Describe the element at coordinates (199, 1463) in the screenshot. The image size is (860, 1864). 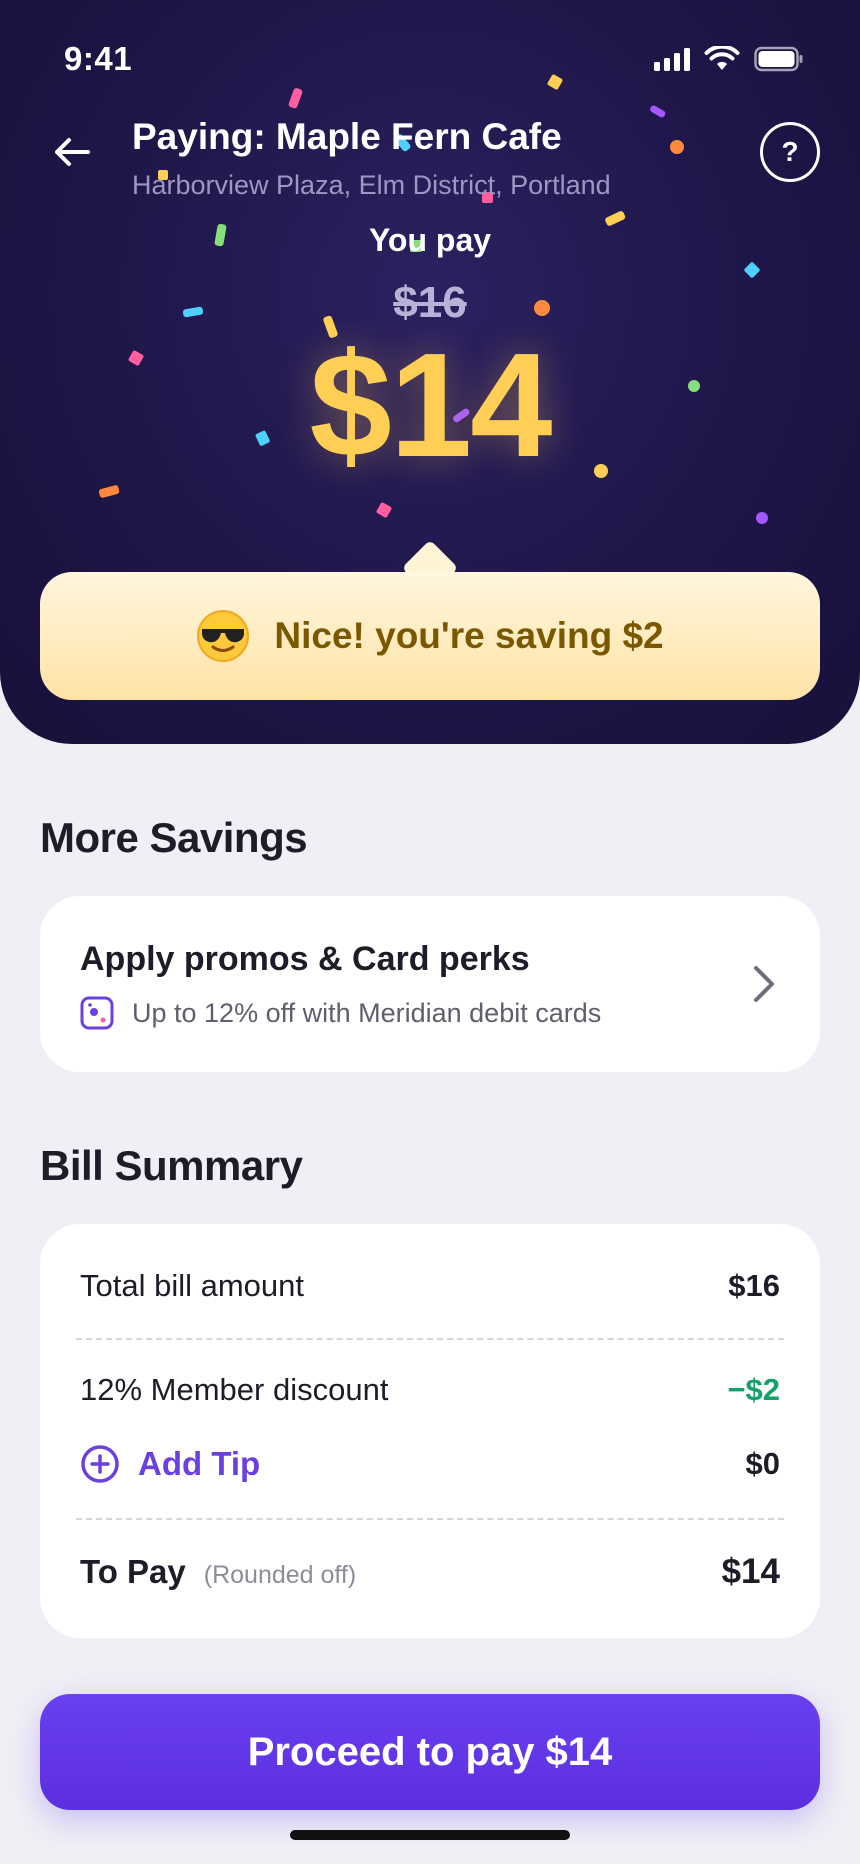
I see `add-tip-label: Add Tip` at that location.